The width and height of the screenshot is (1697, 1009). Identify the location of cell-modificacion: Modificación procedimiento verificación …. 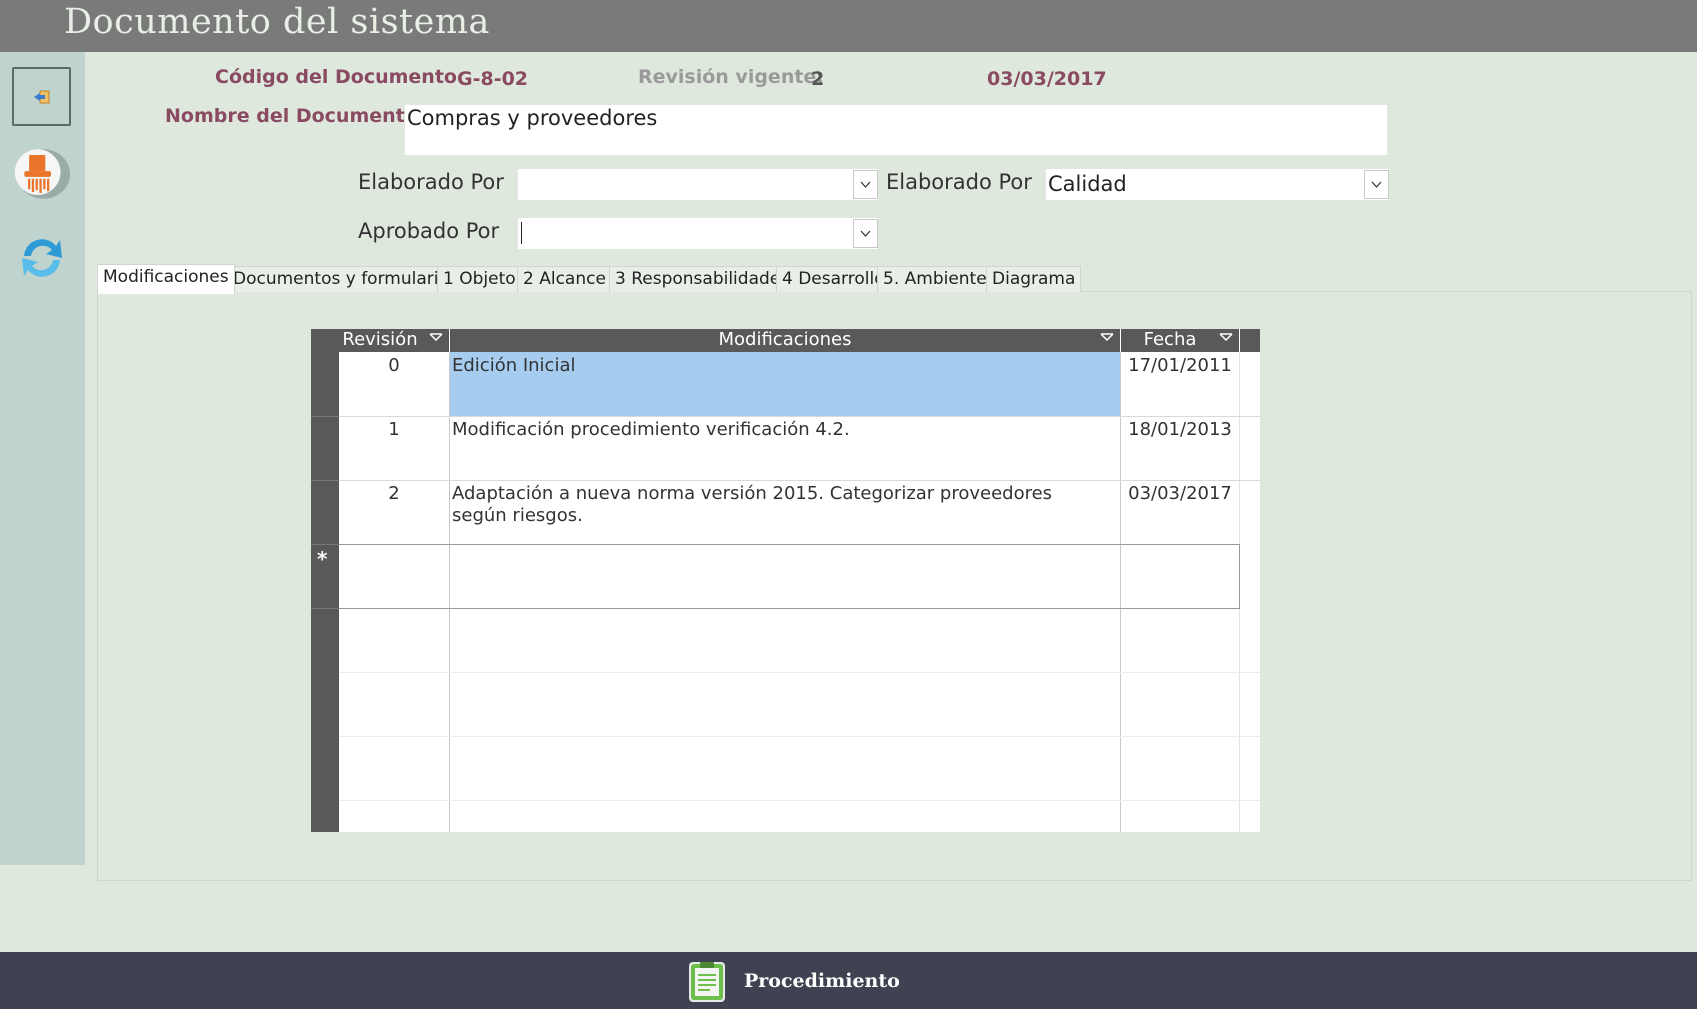
(785, 430).